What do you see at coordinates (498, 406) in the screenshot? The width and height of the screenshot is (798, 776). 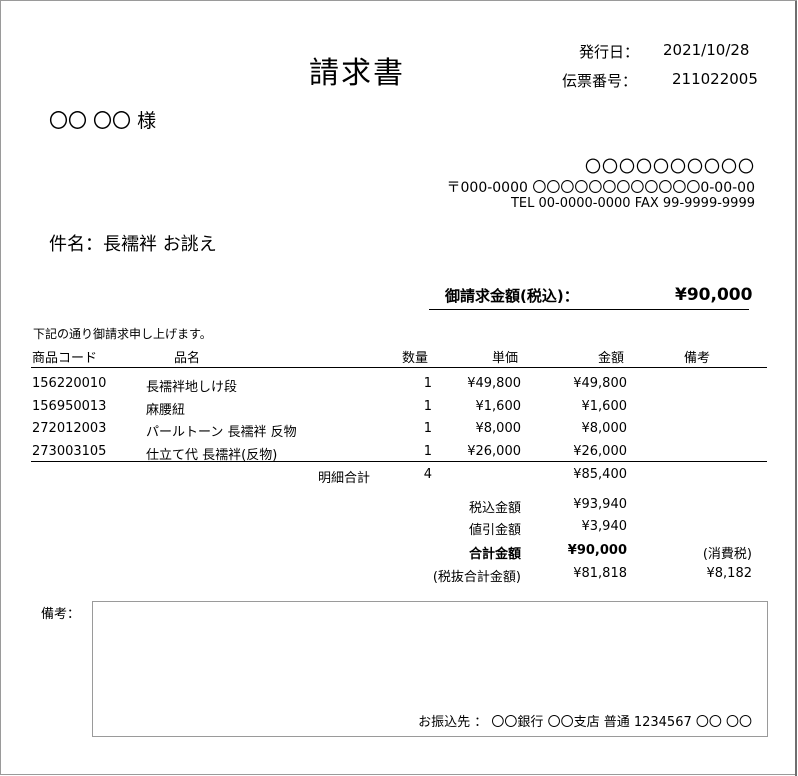 I see `row-unit-price: ¥1,600` at bounding box center [498, 406].